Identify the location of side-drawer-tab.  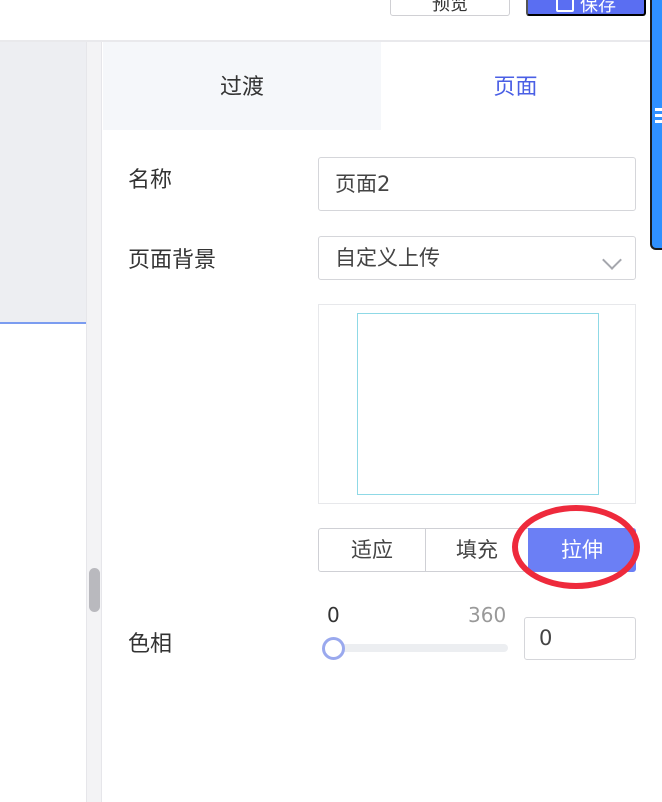
(656, 125).